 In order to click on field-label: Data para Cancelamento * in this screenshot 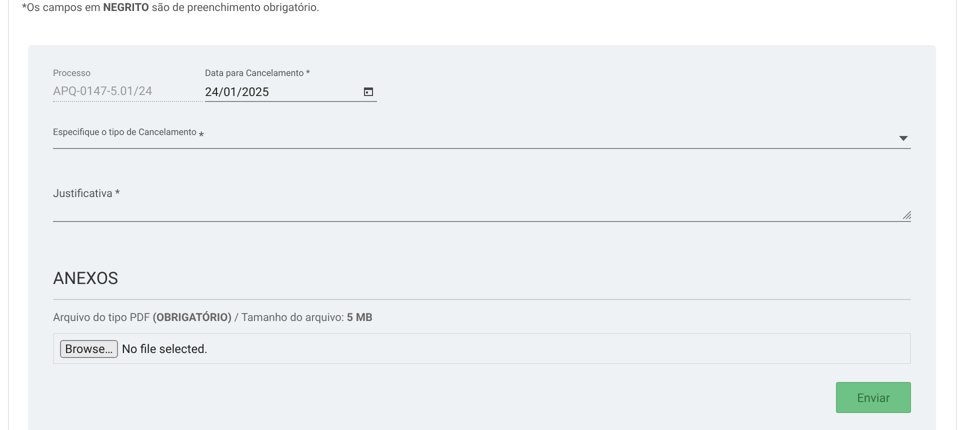, I will do `click(257, 74)`.